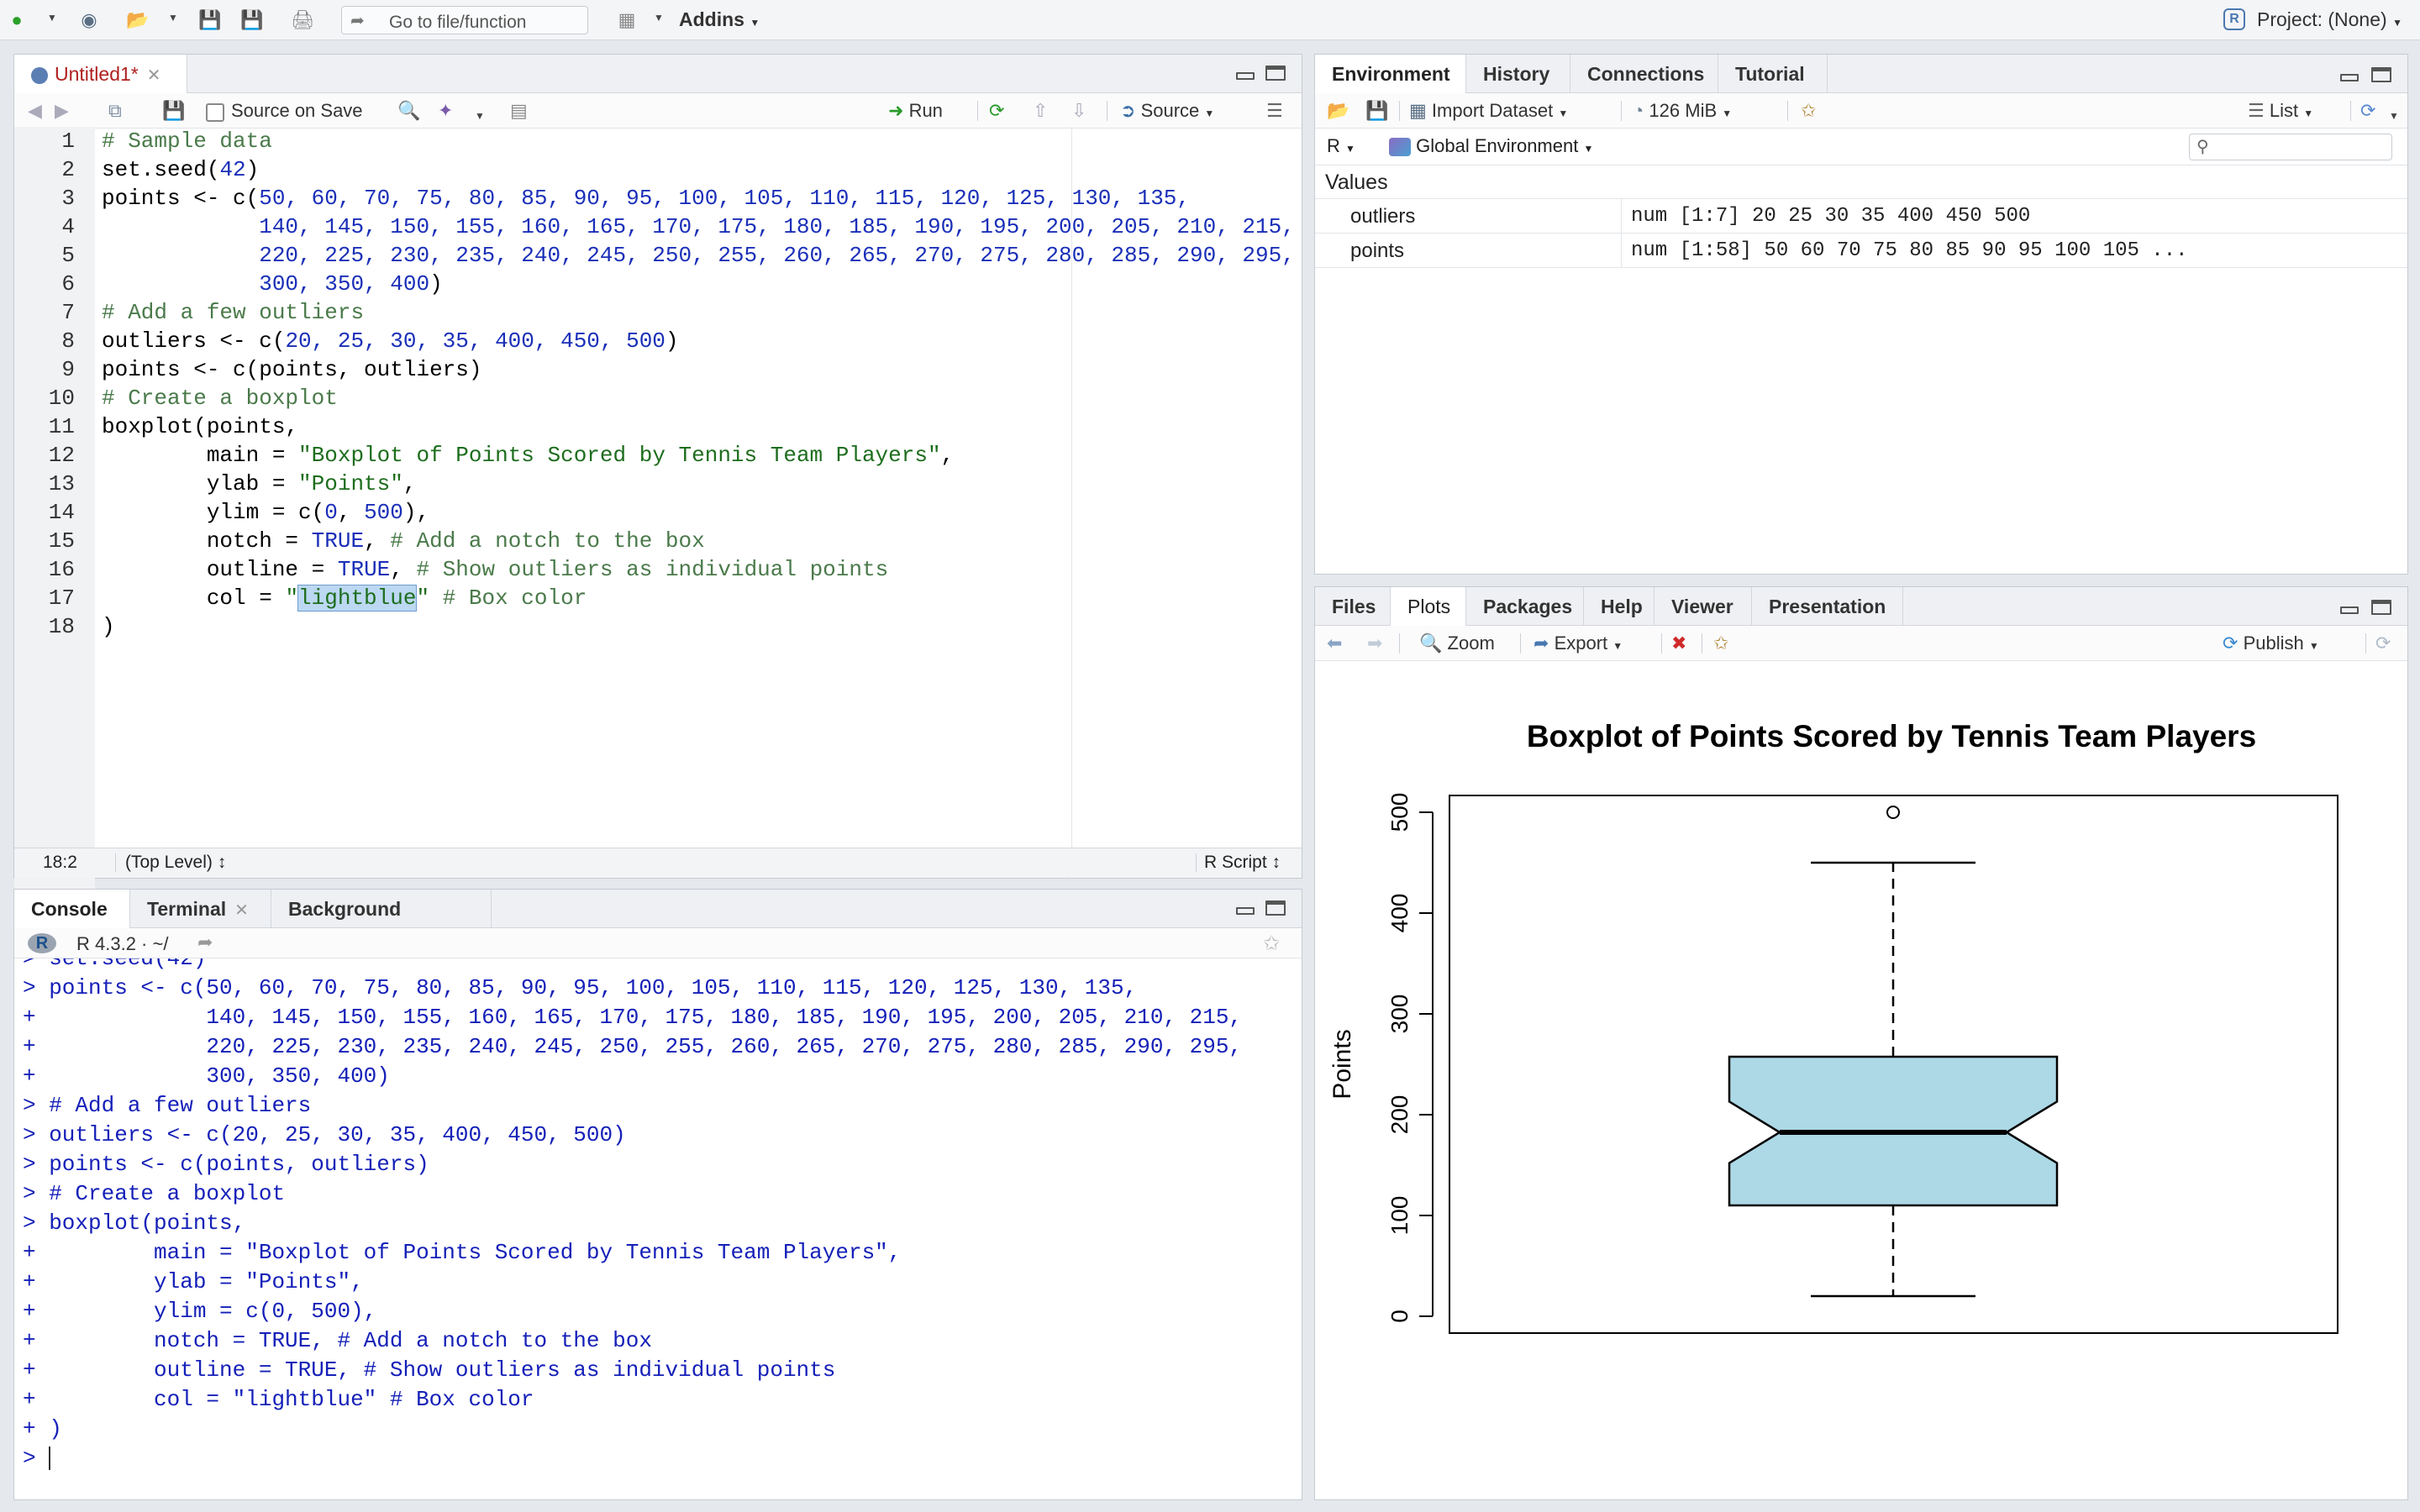 The image size is (2420, 1512). Describe the element at coordinates (1274, 111) in the screenshot. I see `outline-icon: ☰` at that location.